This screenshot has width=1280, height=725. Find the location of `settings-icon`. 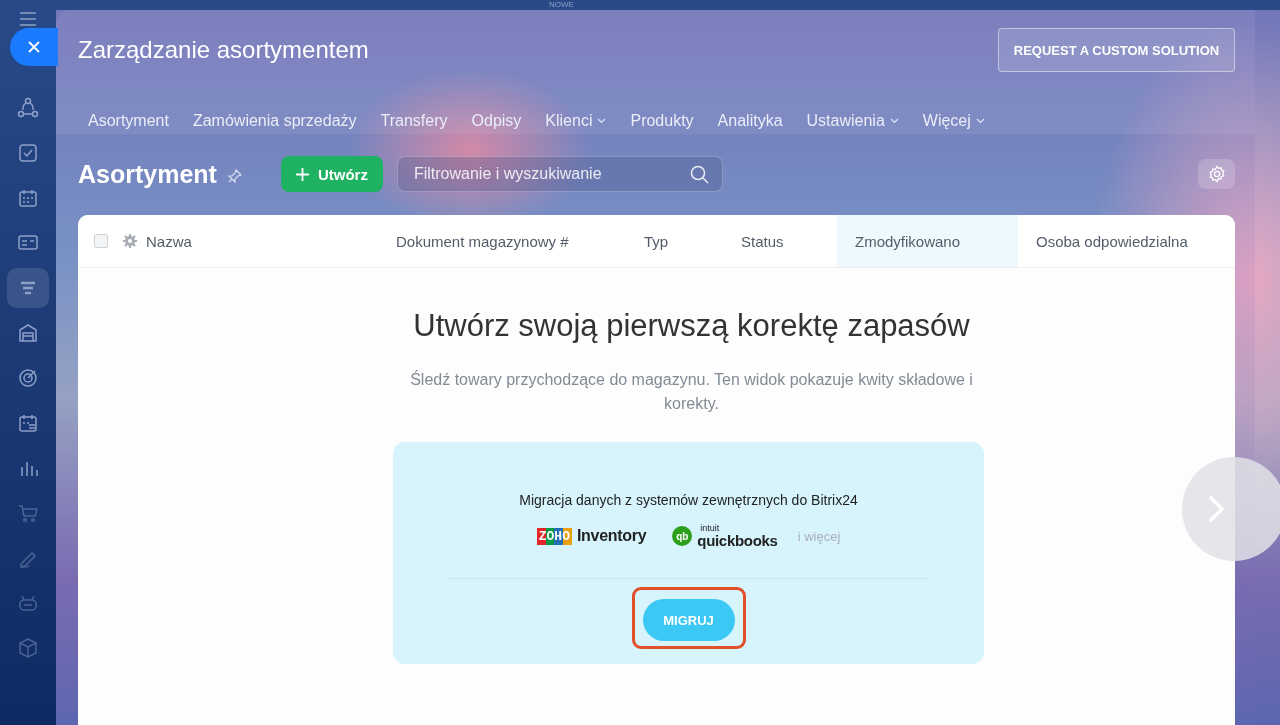

settings-icon is located at coordinates (1216, 174).